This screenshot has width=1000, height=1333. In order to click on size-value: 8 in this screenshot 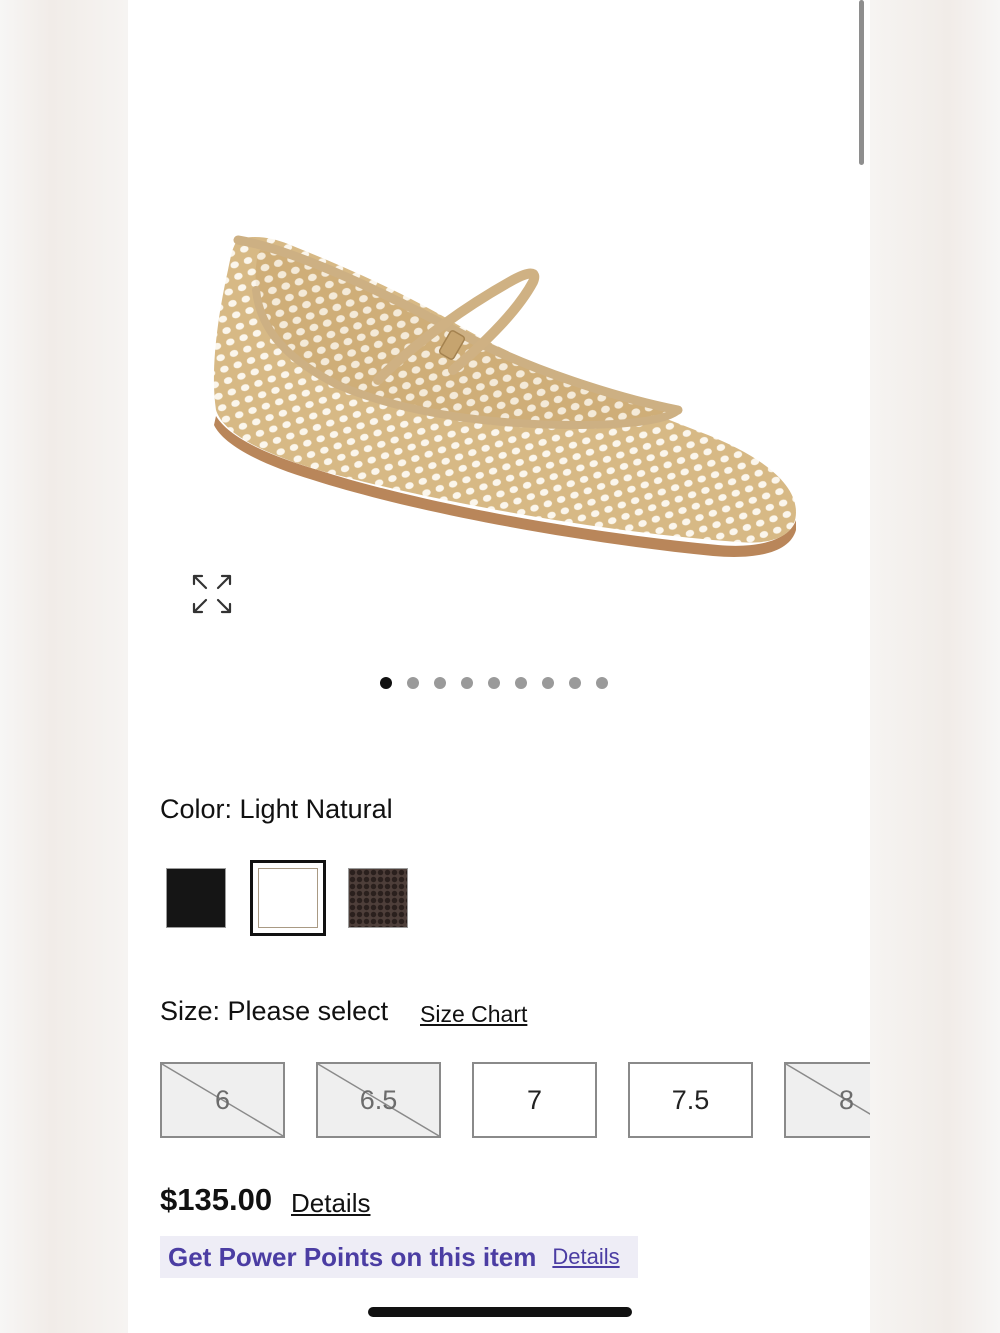, I will do `click(846, 1099)`.